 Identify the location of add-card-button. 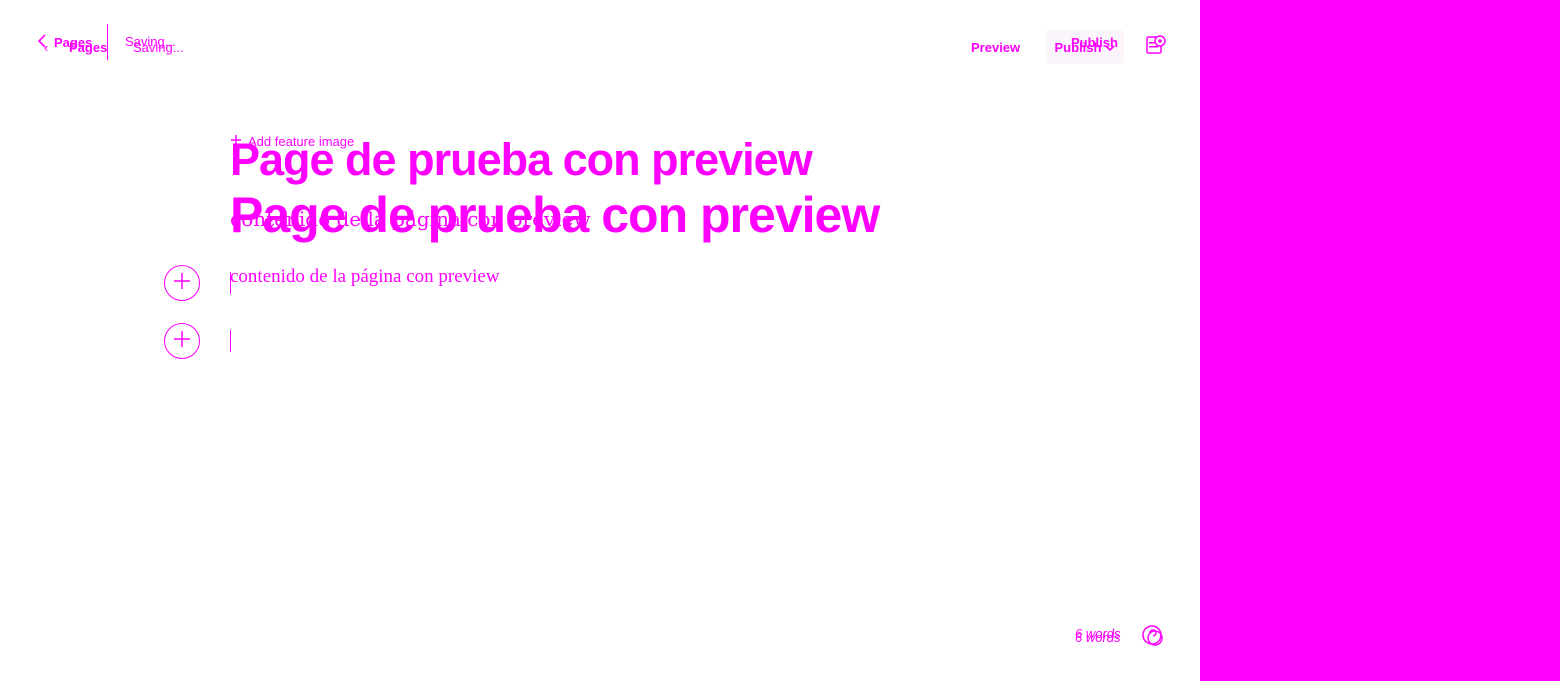
(182, 283).